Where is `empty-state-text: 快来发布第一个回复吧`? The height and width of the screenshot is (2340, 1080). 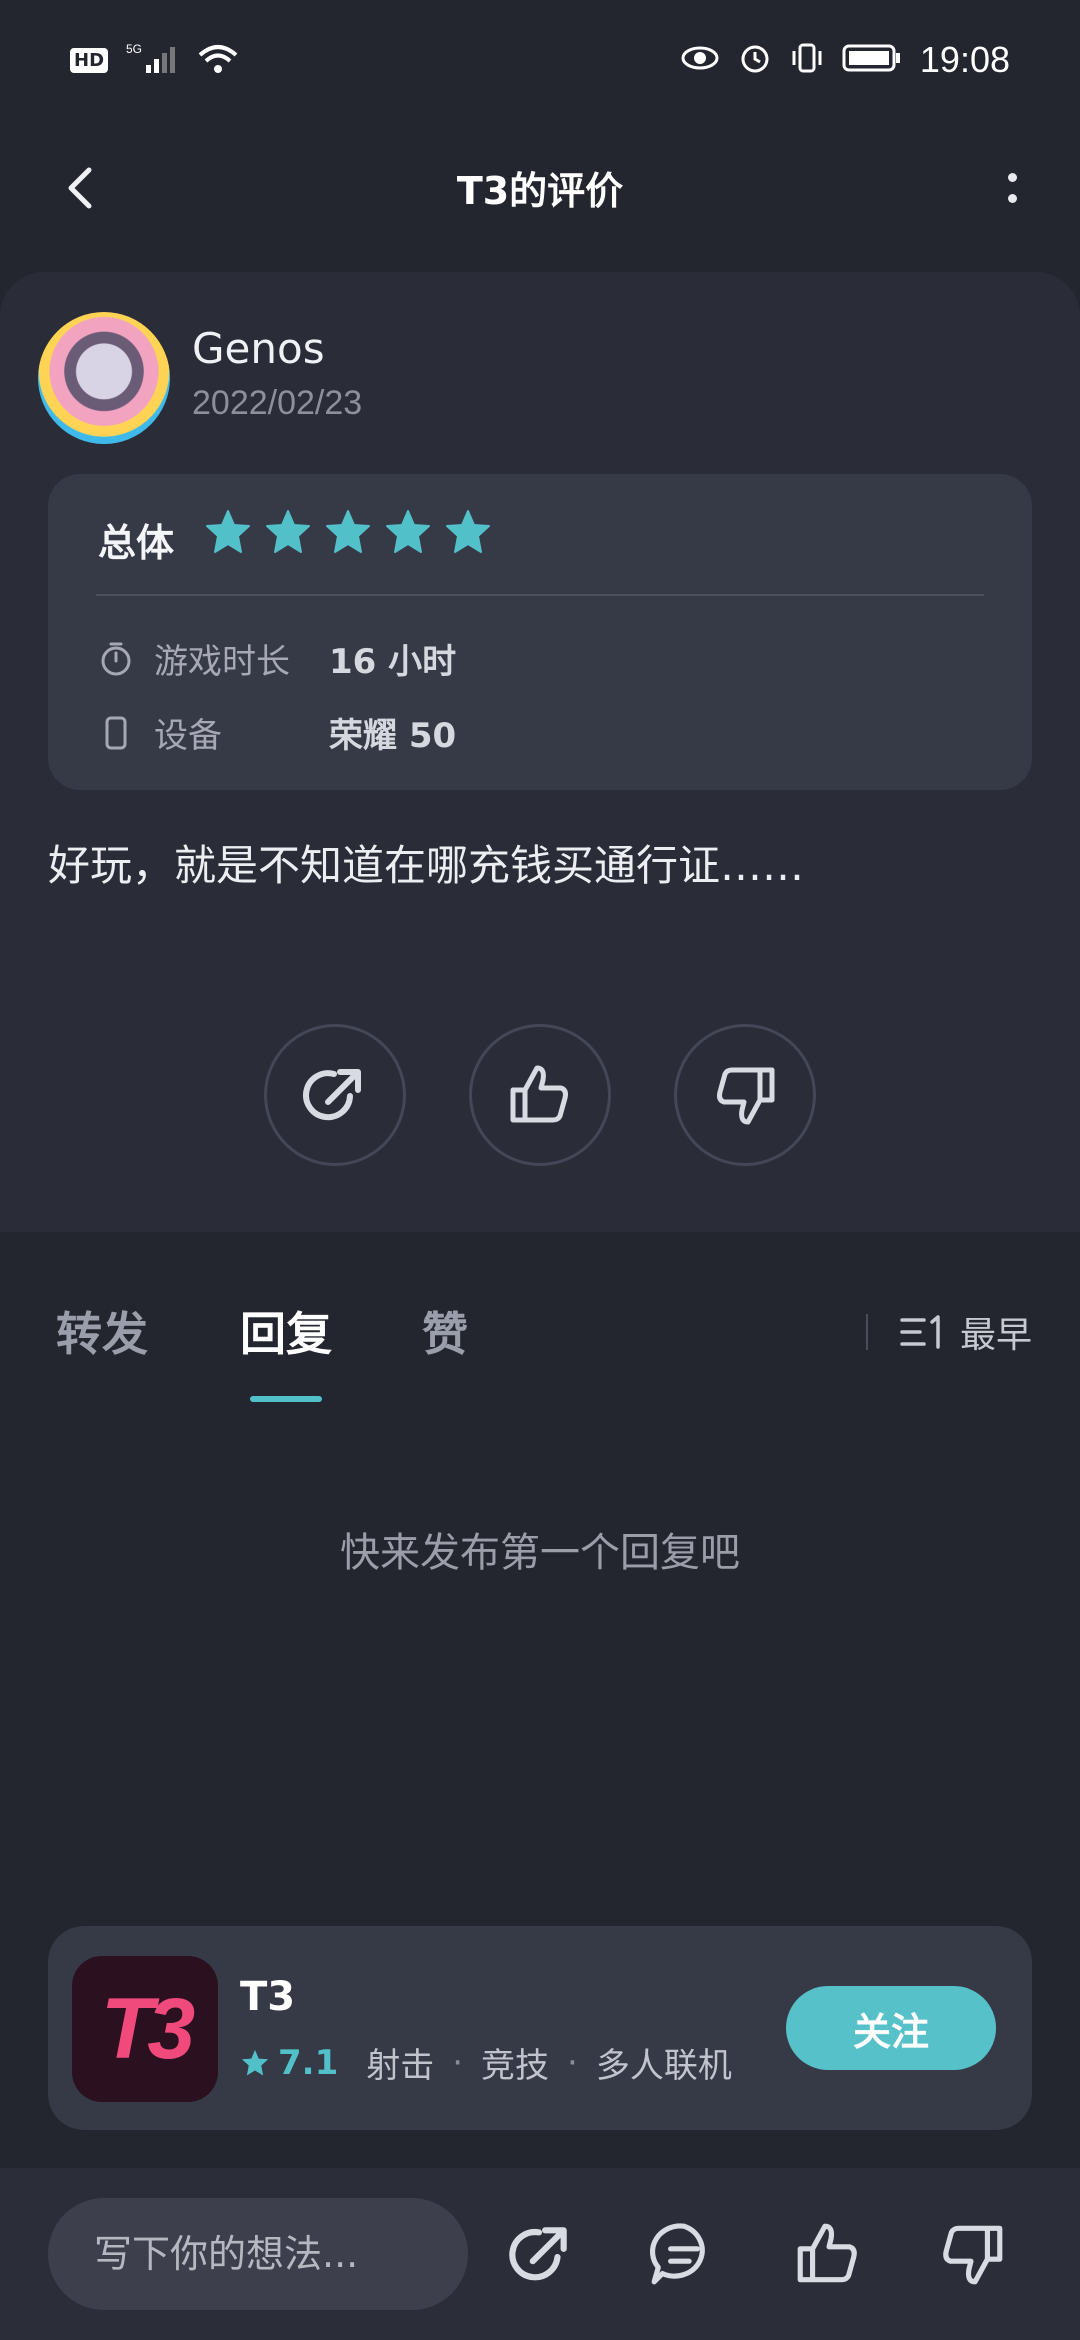
empty-state-text: 快来发布第一个回复吧 is located at coordinates (540, 1553).